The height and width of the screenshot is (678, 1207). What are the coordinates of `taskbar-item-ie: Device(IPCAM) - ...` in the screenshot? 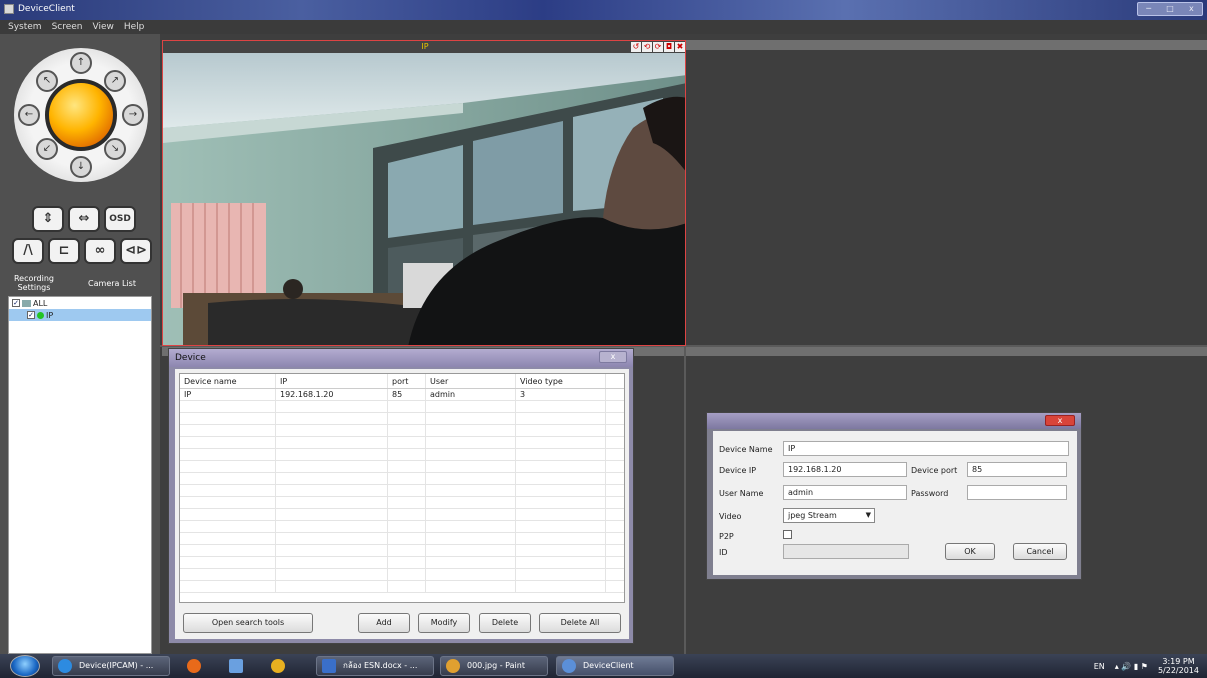 It's located at (111, 666).